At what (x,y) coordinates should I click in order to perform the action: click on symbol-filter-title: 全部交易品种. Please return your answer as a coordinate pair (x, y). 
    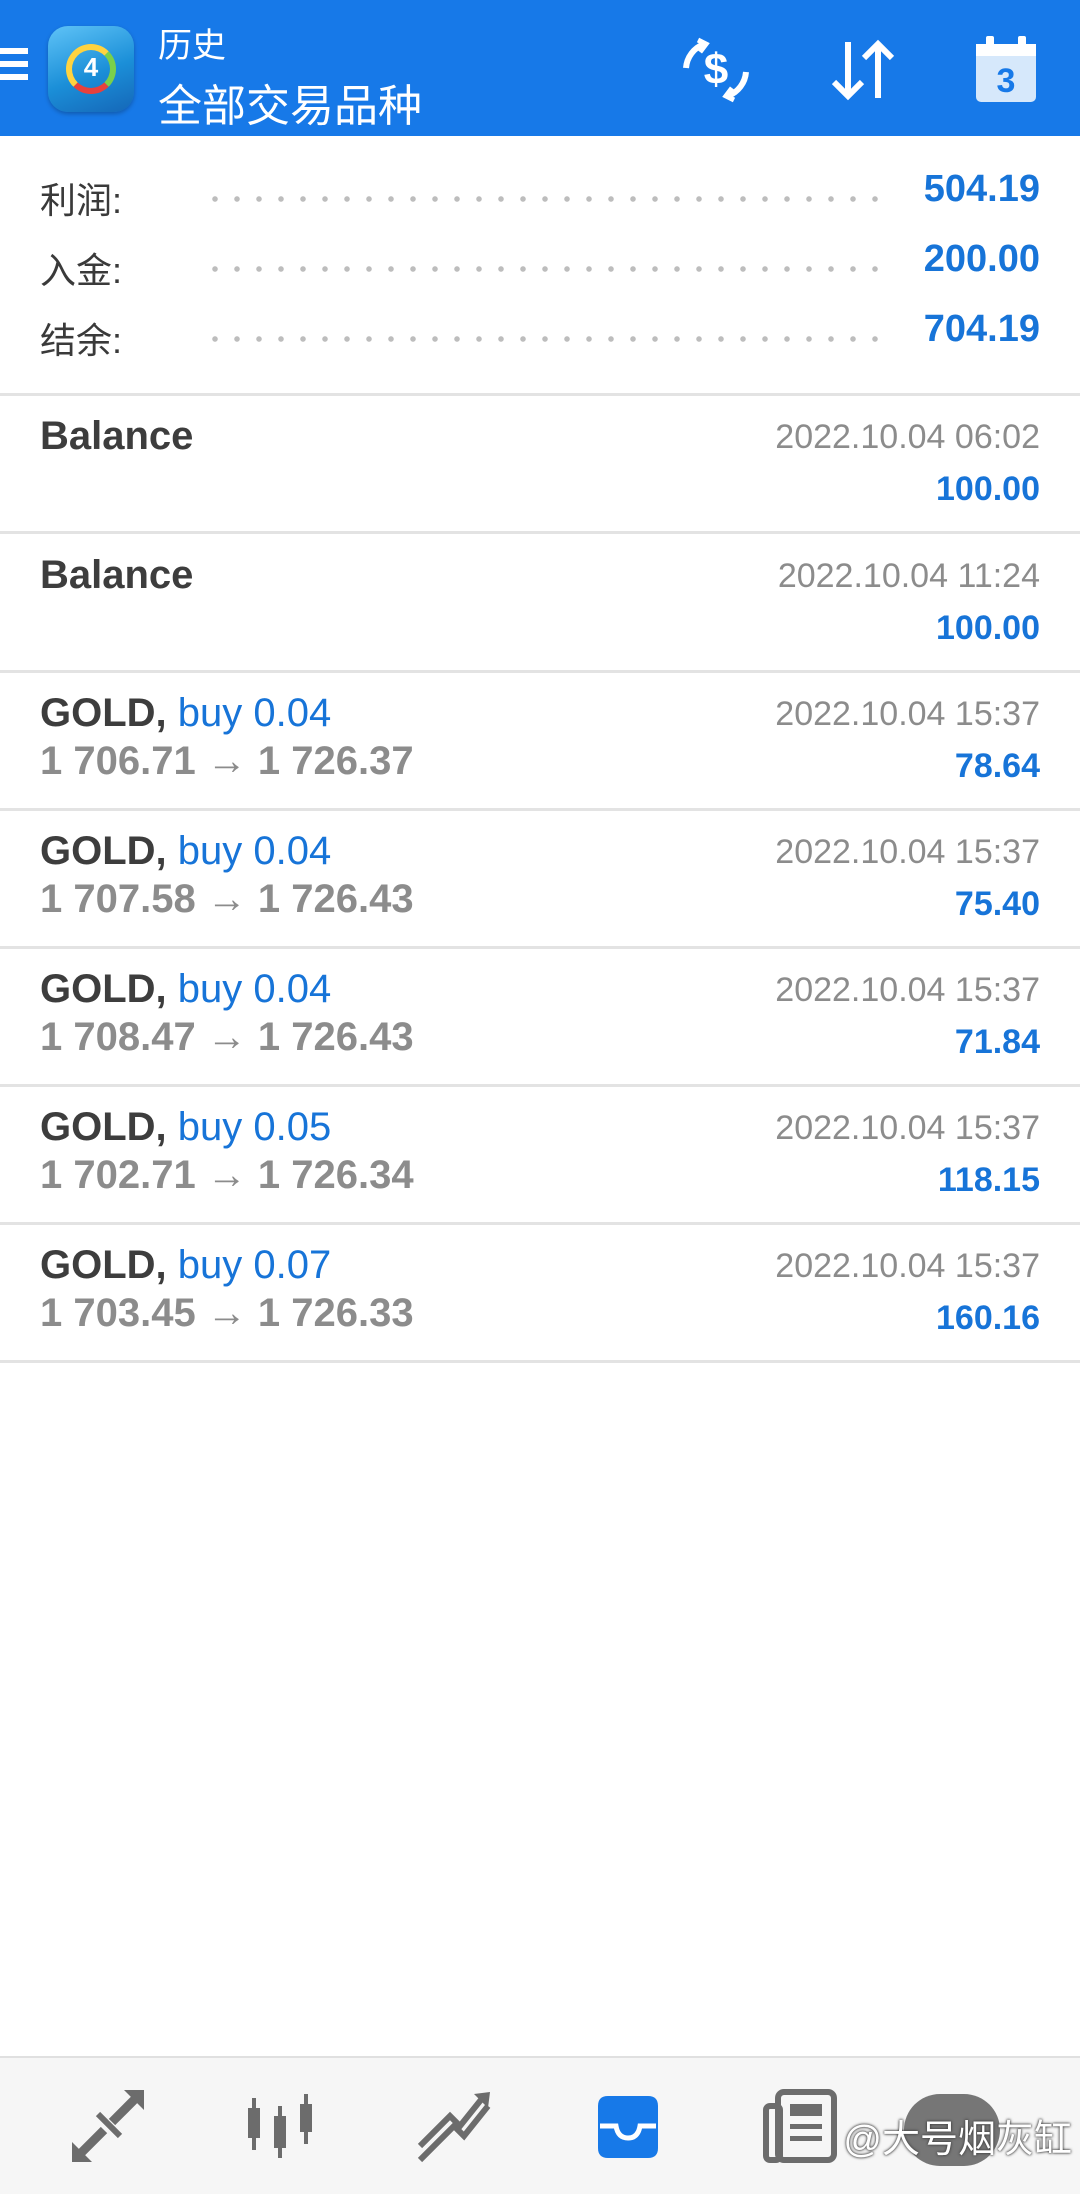
    Looking at the image, I should click on (290, 102).